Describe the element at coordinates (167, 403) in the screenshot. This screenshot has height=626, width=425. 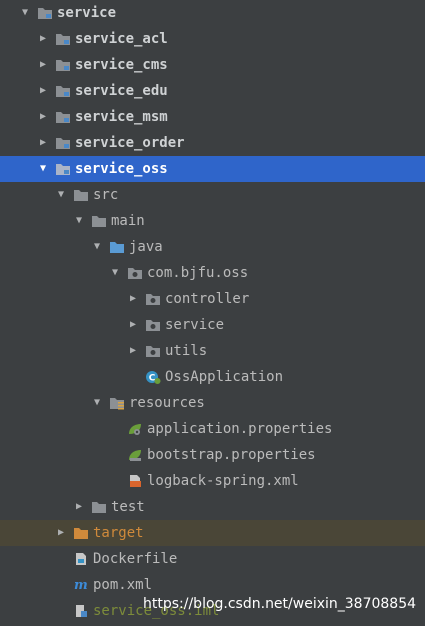
I see `tree-label: resources` at that location.